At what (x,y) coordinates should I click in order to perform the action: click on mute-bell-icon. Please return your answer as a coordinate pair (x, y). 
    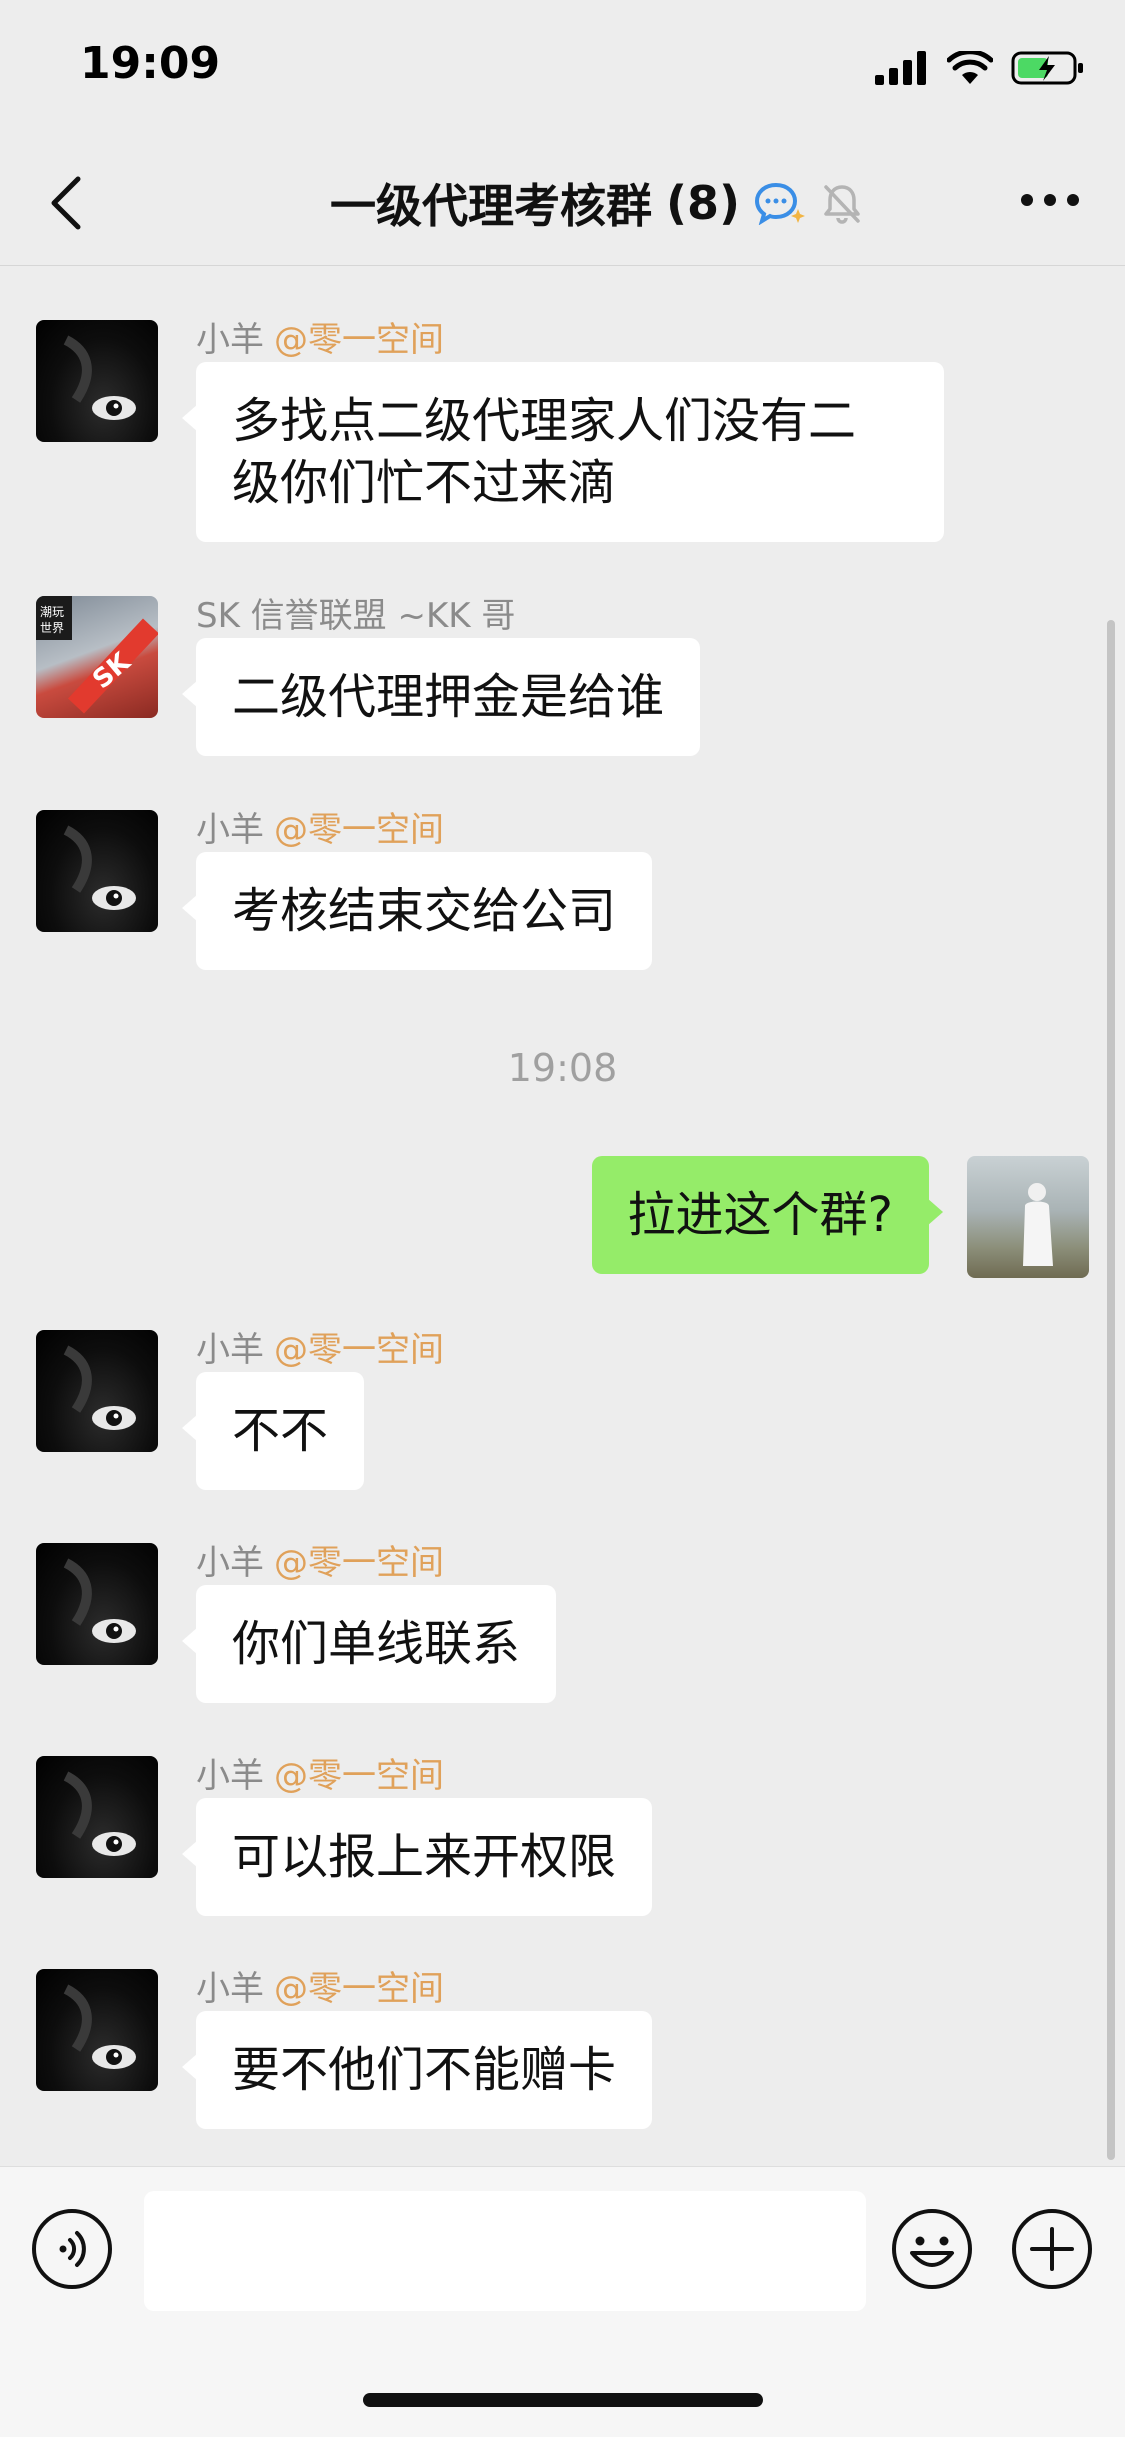
    Looking at the image, I should click on (842, 204).